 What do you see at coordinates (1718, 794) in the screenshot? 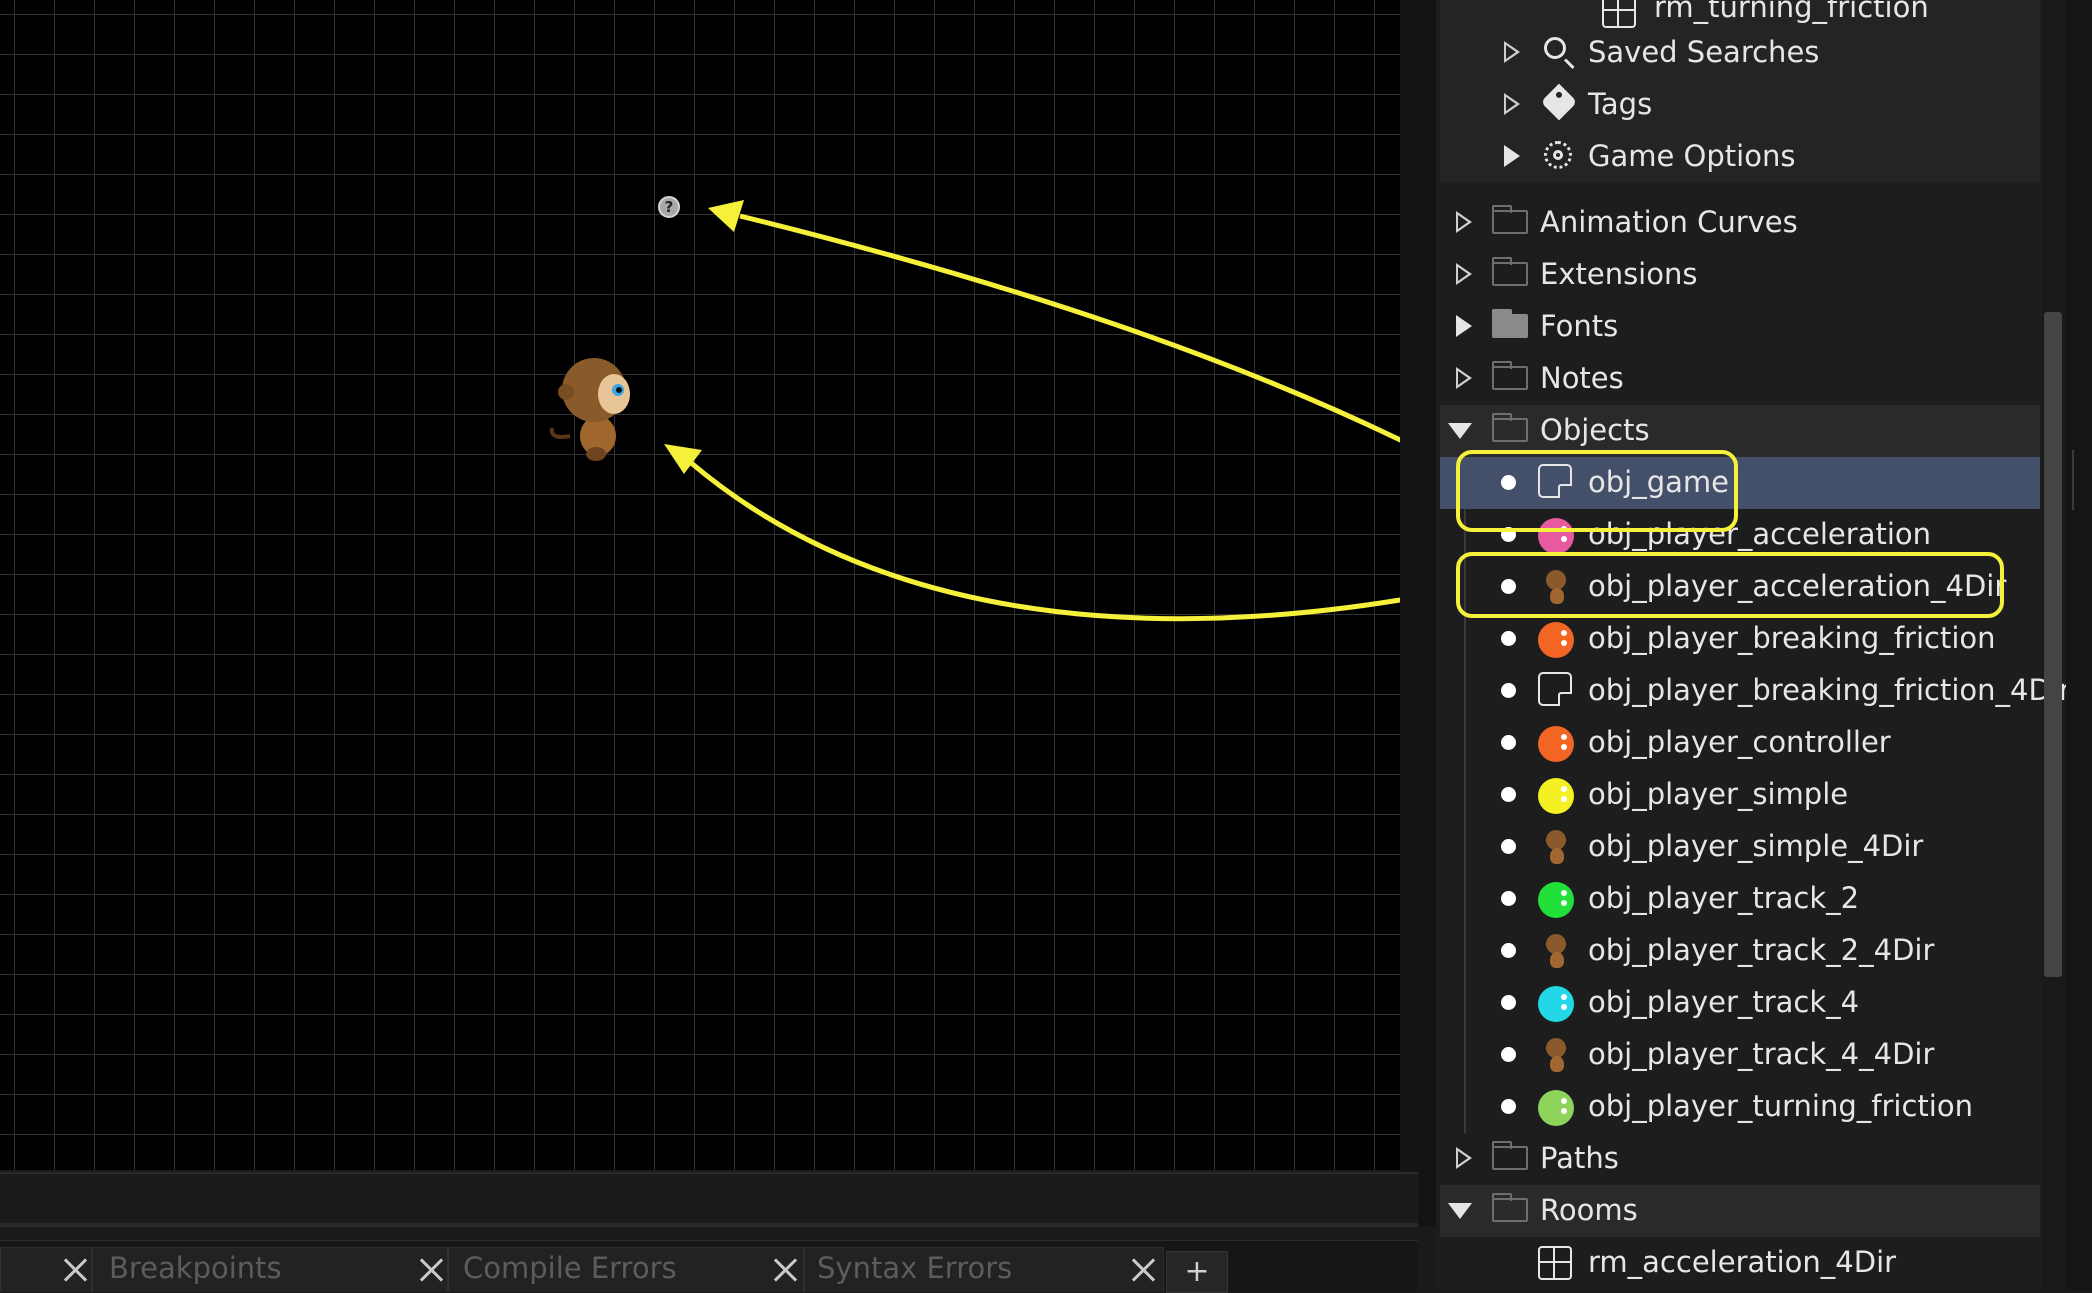
I see `asset-label: obj_player_simple` at bounding box center [1718, 794].